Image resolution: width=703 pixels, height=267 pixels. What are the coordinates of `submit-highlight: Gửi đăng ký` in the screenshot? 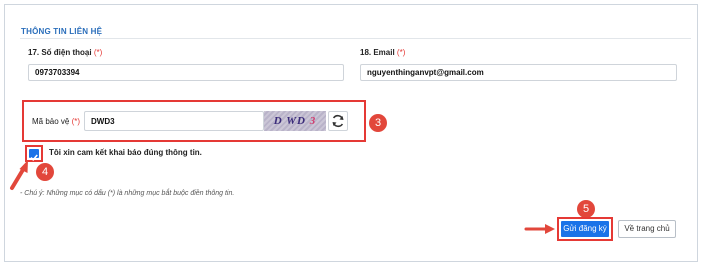 It's located at (585, 229).